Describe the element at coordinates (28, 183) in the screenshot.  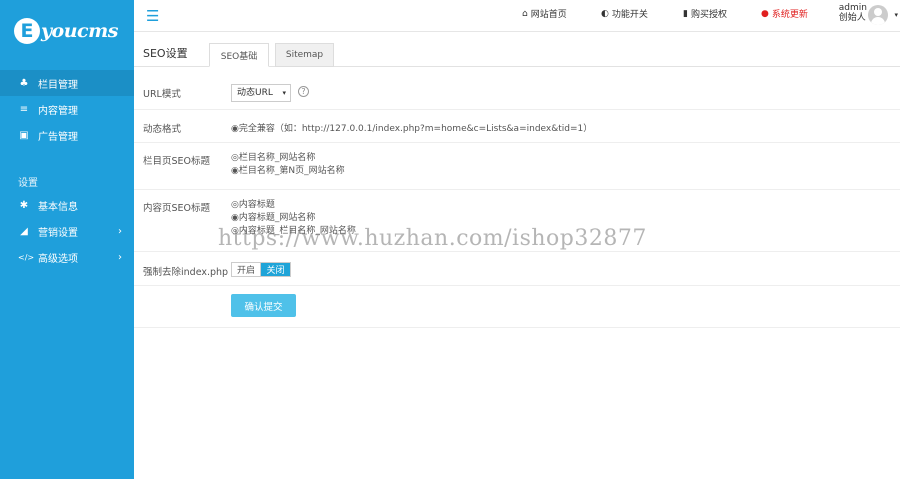
I see `sidebar-section-settings: 设置` at that location.